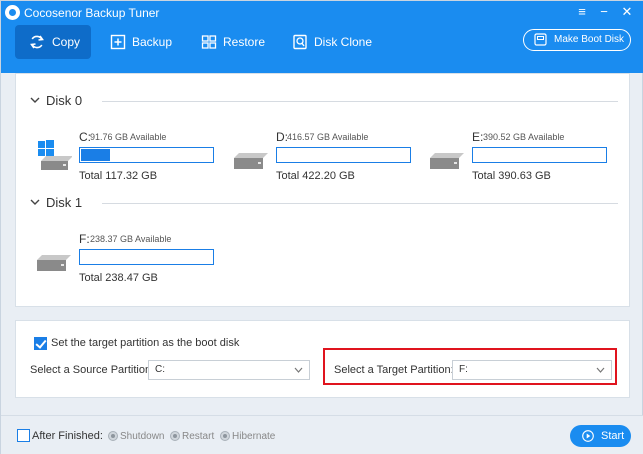 The width and height of the screenshot is (643, 454). I want to click on make-boot-disk-button: Make Boot Disk, so click(577, 40).